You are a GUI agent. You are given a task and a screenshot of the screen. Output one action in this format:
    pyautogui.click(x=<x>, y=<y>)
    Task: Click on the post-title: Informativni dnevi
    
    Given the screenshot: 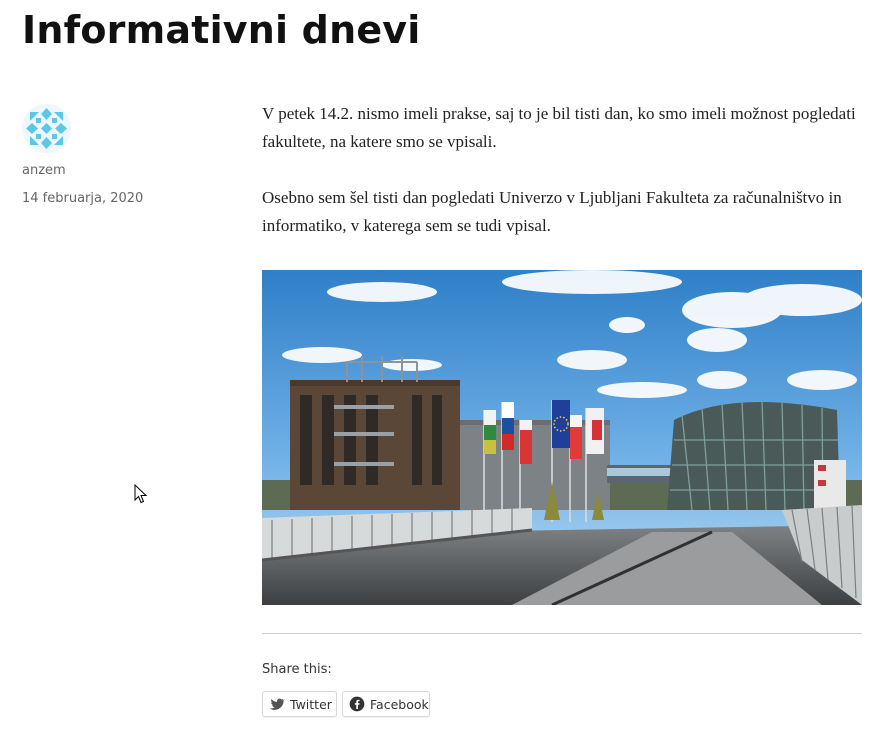 What is the action you would take?
    pyautogui.click(x=221, y=30)
    